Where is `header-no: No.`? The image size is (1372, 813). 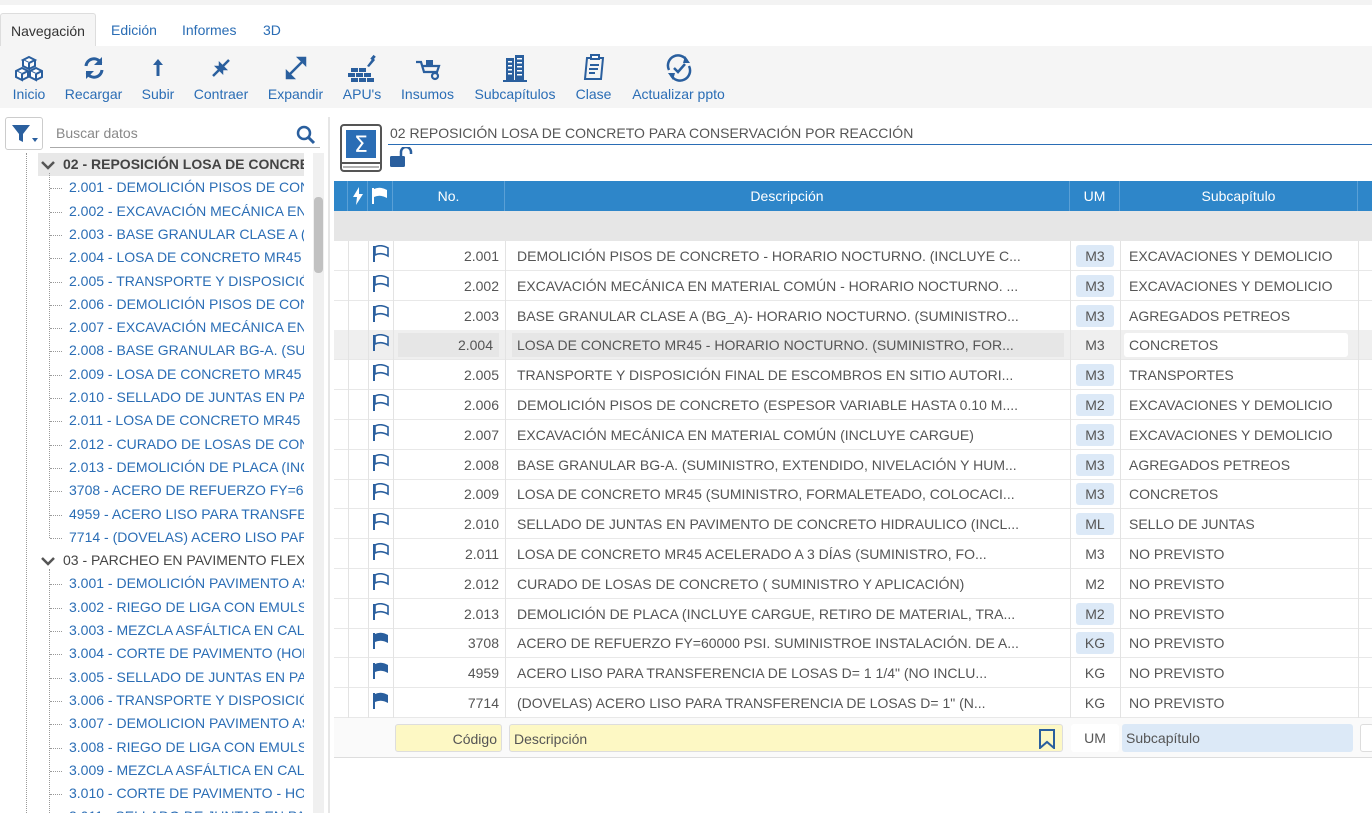
header-no: No. is located at coordinates (449, 196).